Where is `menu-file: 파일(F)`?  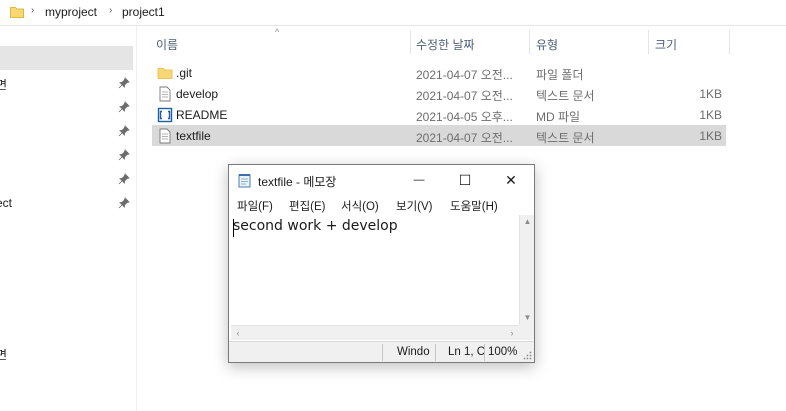
menu-file: 파일(F) is located at coordinates (255, 206).